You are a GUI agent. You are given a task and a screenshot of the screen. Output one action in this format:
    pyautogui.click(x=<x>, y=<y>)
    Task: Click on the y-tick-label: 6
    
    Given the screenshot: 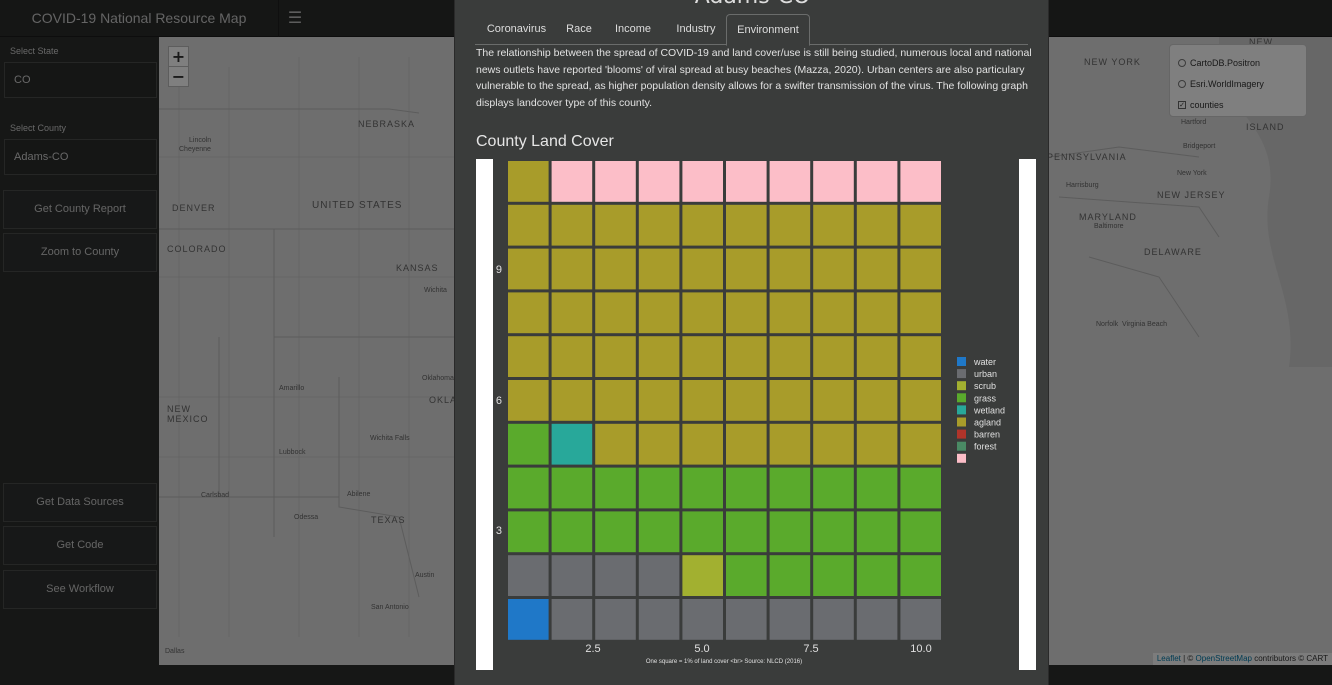 What is the action you would take?
    pyautogui.click(x=499, y=401)
    